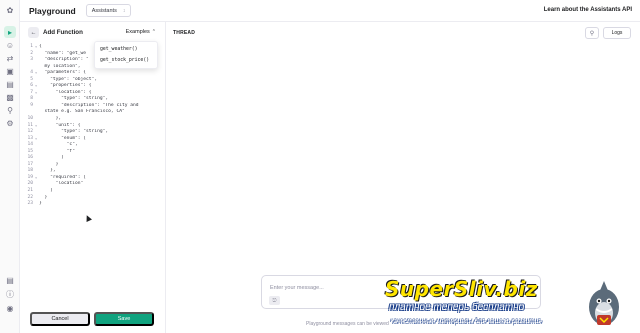 The height and width of the screenshot is (333, 640). I want to click on mode-select: Assistants ↕, so click(108, 10).